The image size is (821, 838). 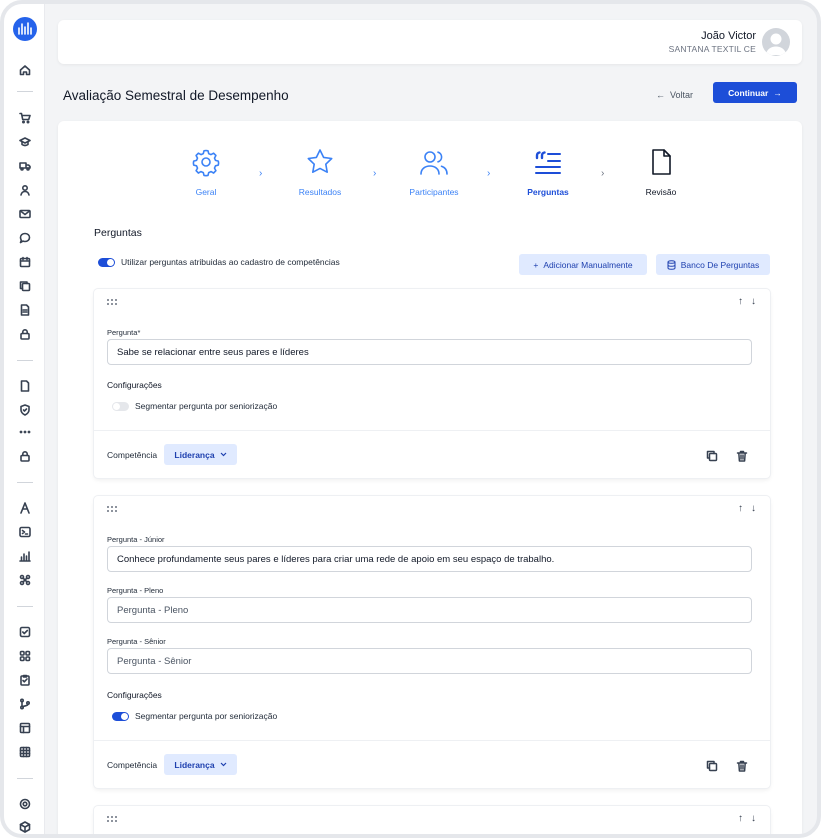 I want to click on reorder-controls: ↑ ↓, so click(x=747, y=818).